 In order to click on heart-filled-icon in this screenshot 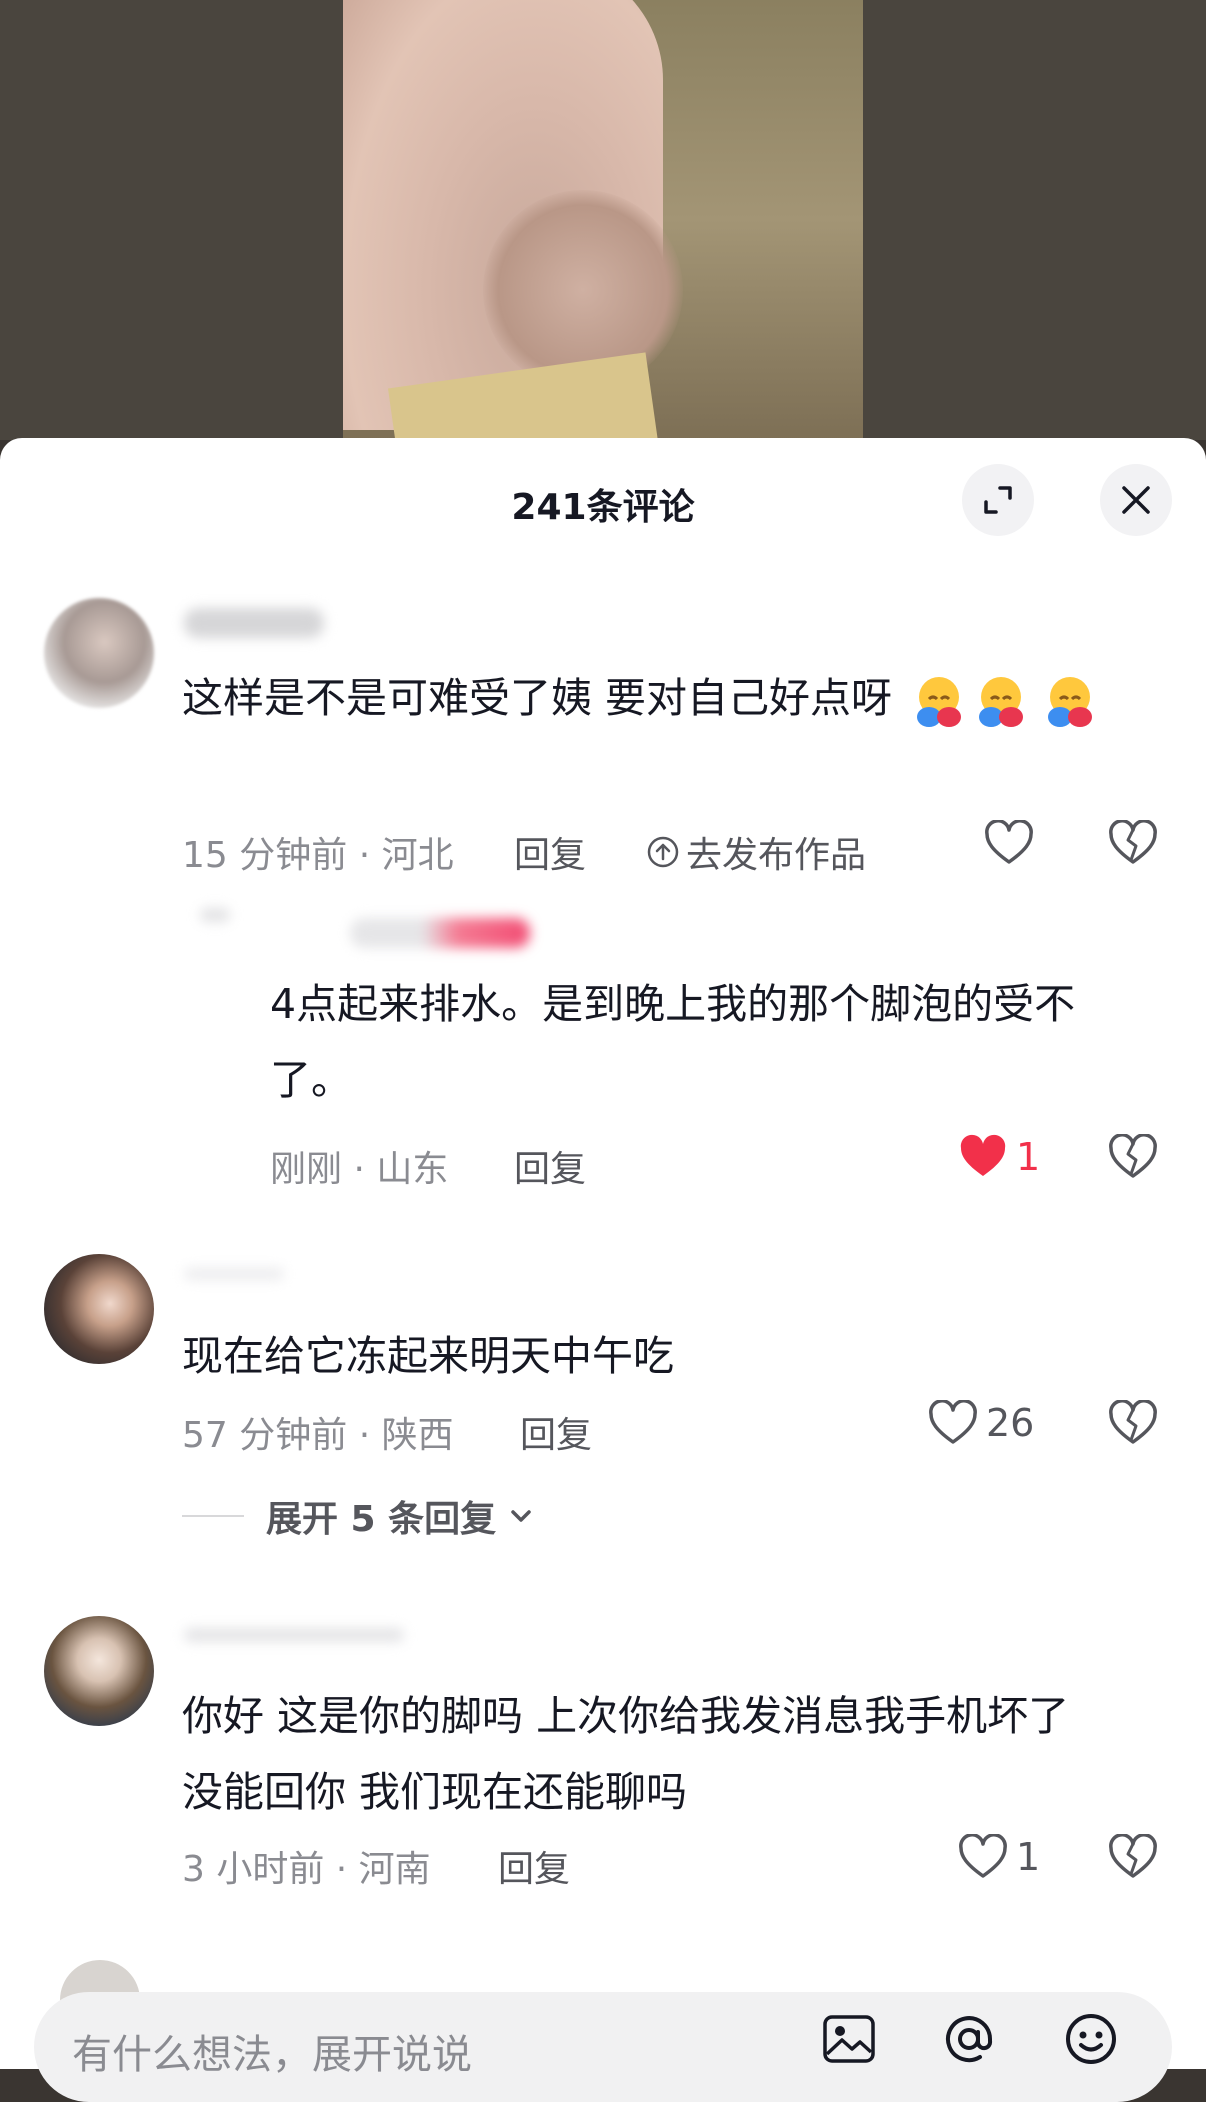, I will do `click(983, 1155)`.